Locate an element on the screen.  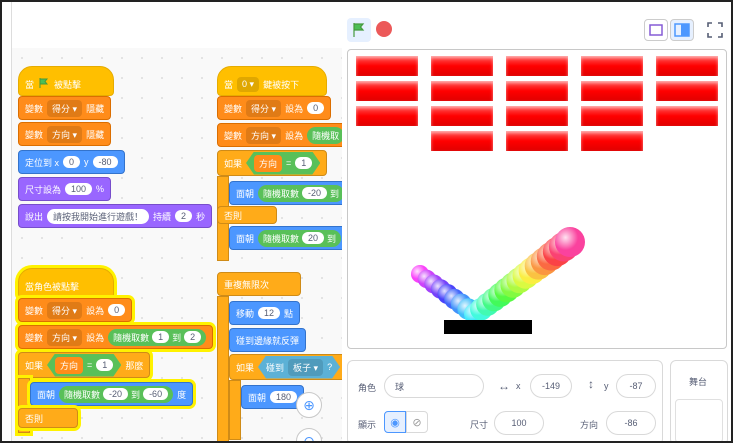
random-reporter: 隨機取 is located at coordinates (324, 135).